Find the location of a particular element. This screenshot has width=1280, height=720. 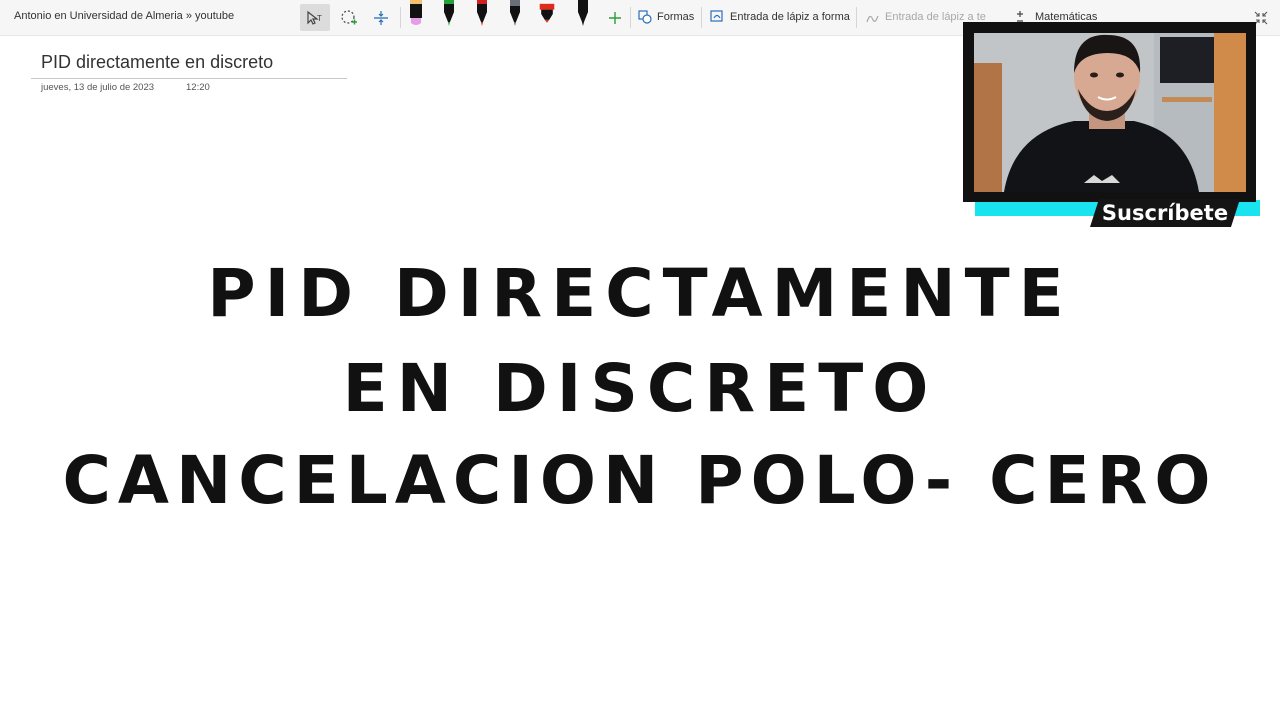

add-space-button is located at coordinates (381, 17).